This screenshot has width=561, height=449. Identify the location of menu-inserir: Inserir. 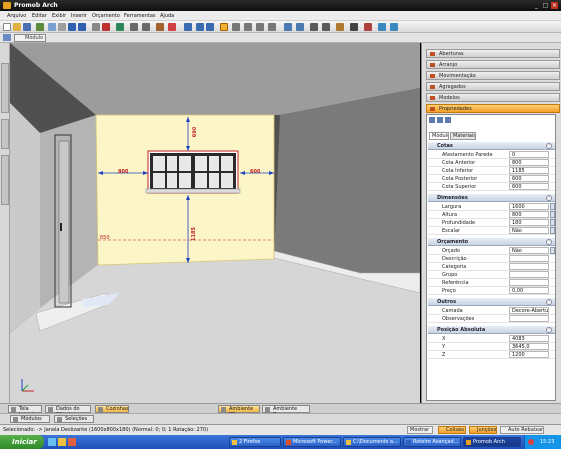
(79, 16).